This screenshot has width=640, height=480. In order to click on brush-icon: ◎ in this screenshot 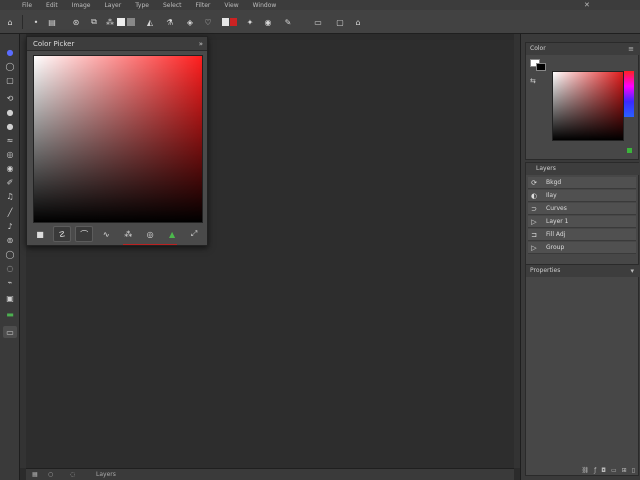, I will do `click(10, 154)`.